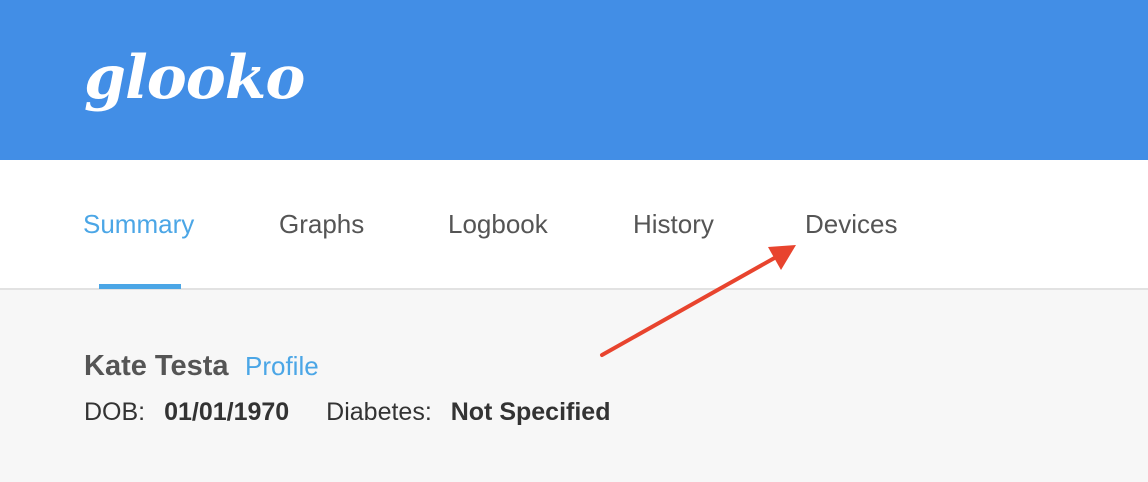 This screenshot has height=482, width=1148. I want to click on tab-devices: Devices, so click(851, 224).